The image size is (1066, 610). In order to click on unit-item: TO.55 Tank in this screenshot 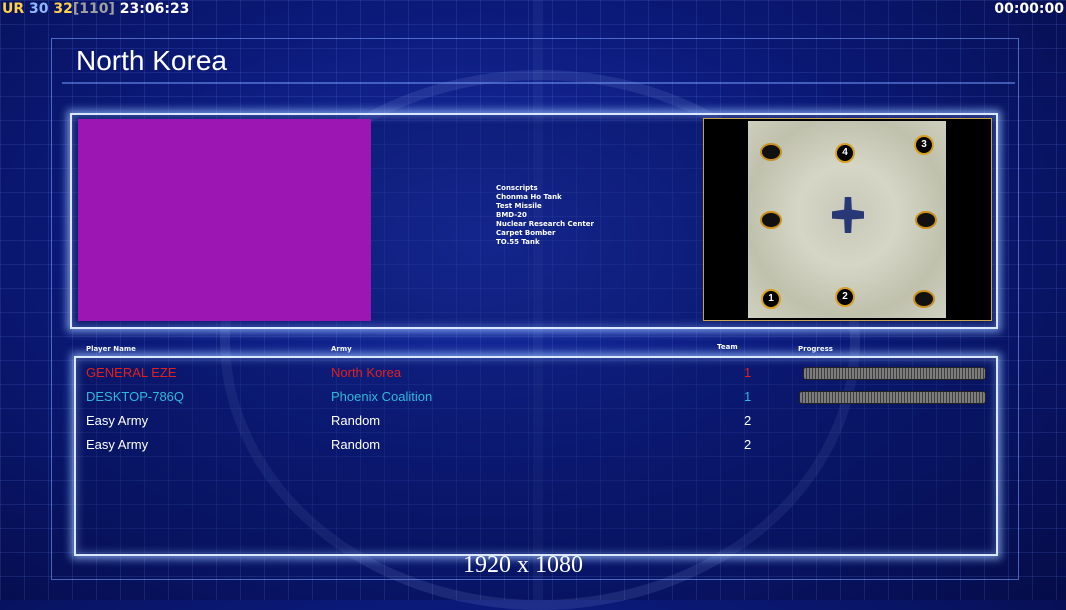, I will do `click(518, 242)`.